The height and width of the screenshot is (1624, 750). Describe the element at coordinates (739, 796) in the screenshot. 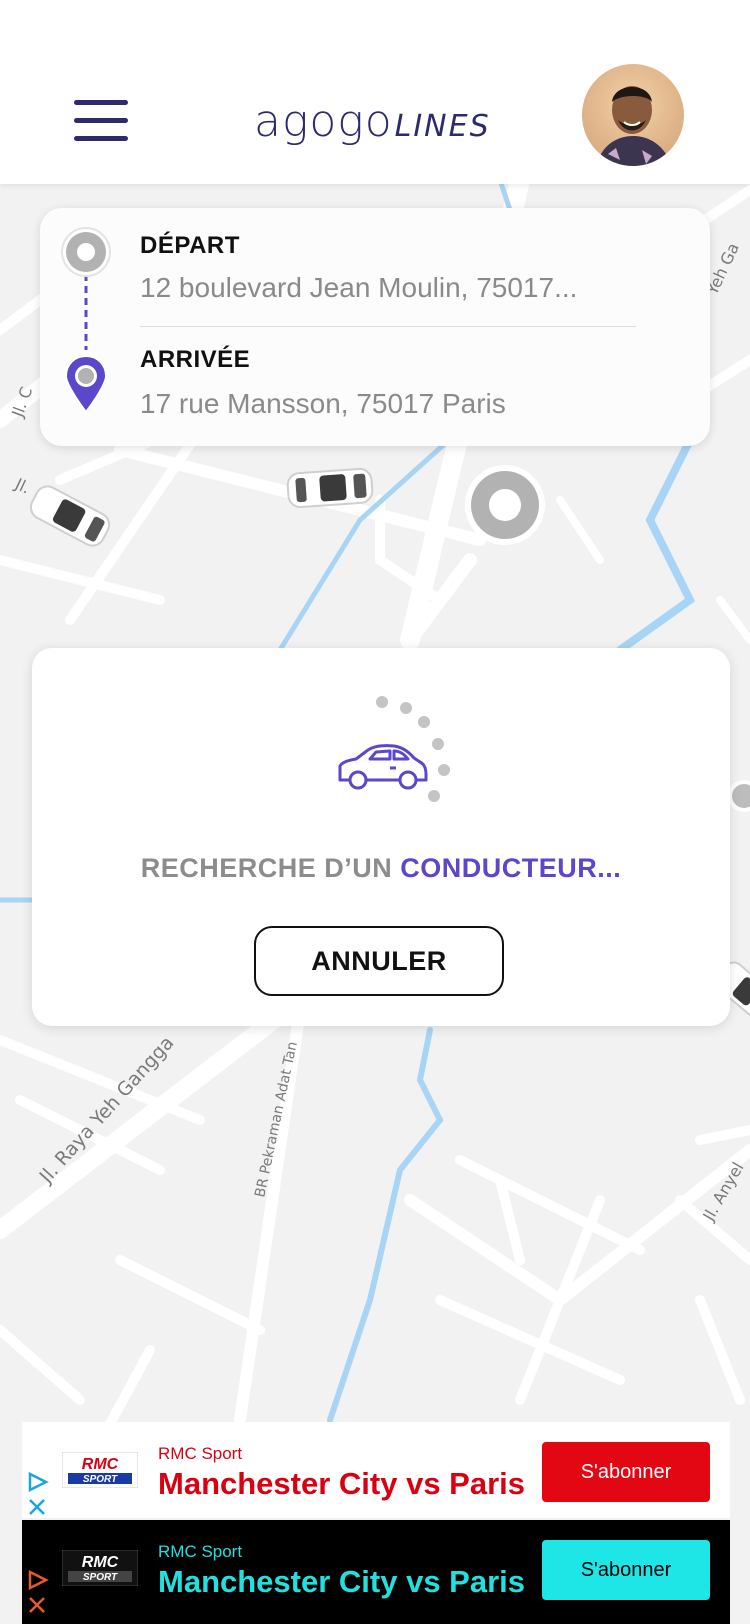

I see `map-marker` at that location.